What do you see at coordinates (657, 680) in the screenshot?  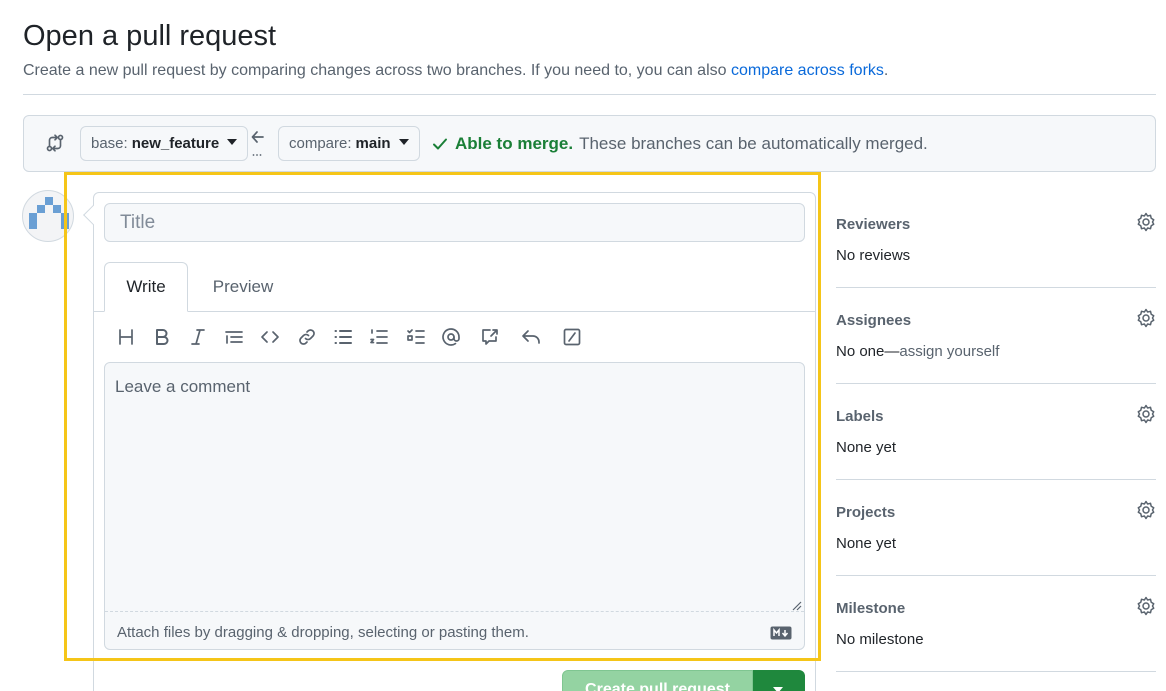 I see `create-pull-request-button: Create pull request` at bounding box center [657, 680].